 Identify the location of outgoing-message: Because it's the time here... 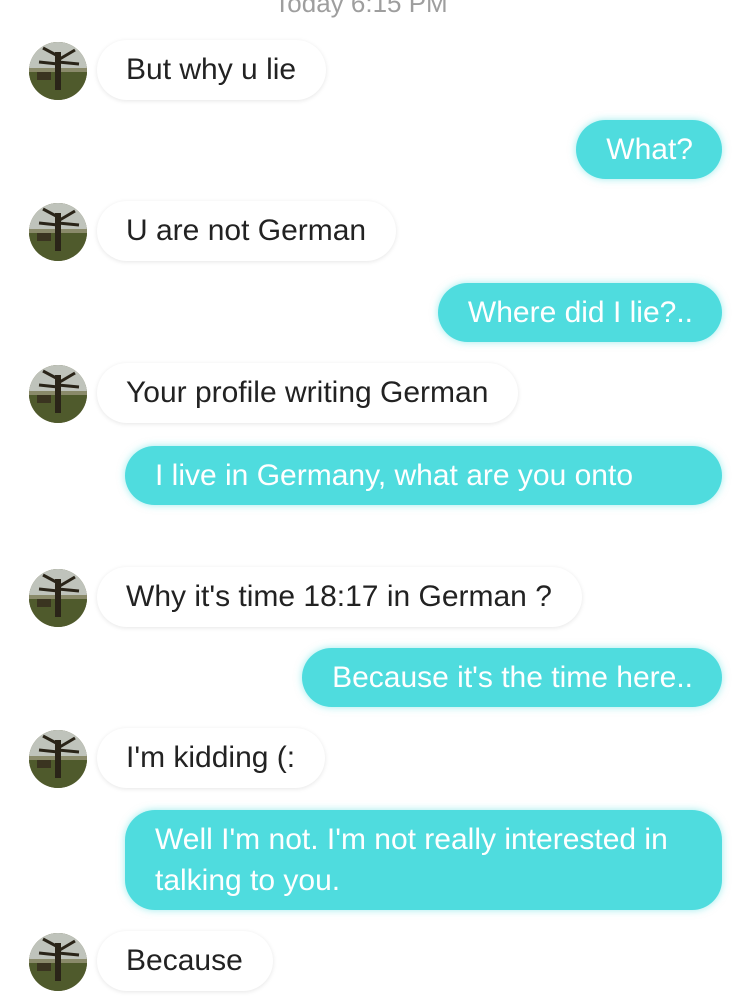
(375, 678).